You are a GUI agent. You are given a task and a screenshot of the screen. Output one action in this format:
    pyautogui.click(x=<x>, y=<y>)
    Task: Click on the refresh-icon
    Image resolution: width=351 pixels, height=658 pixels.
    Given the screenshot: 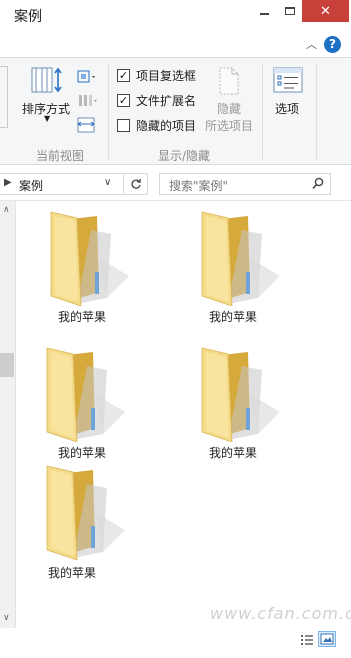 What is the action you would take?
    pyautogui.click(x=136, y=183)
    